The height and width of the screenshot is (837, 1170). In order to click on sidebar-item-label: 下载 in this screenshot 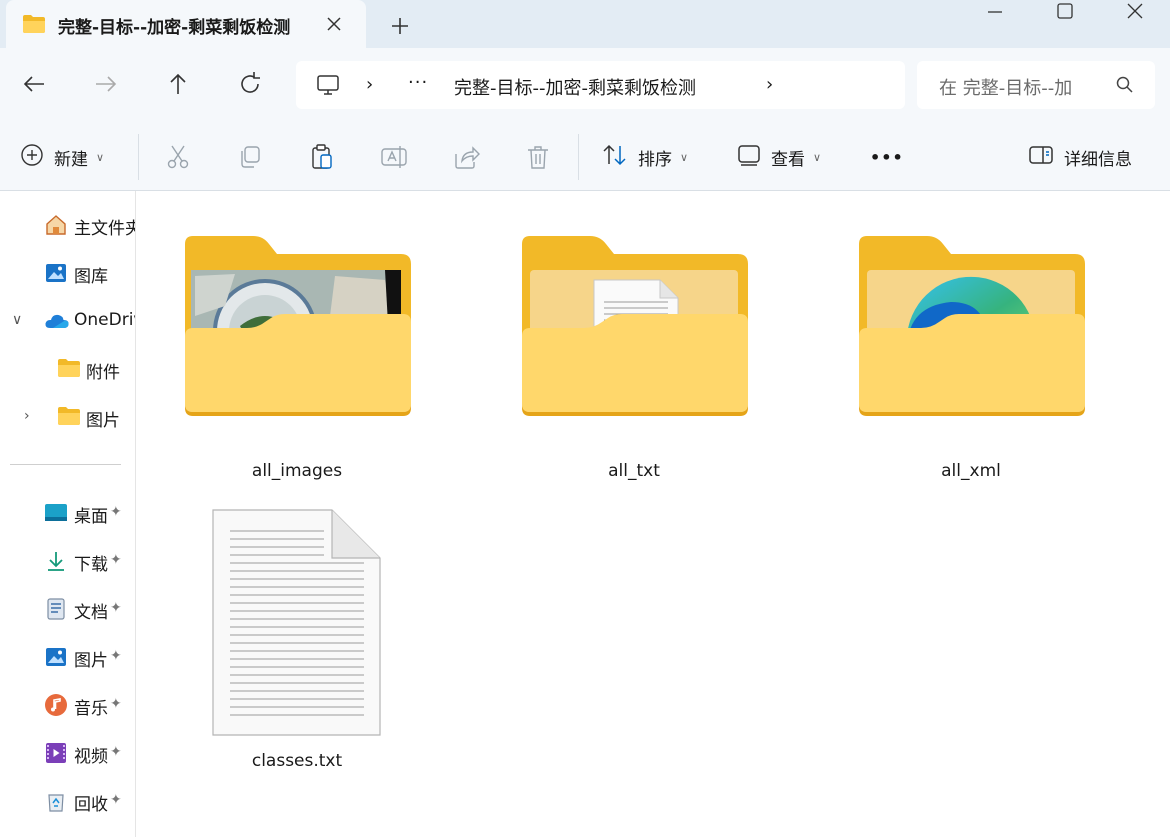, I will do `click(91, 565)`.